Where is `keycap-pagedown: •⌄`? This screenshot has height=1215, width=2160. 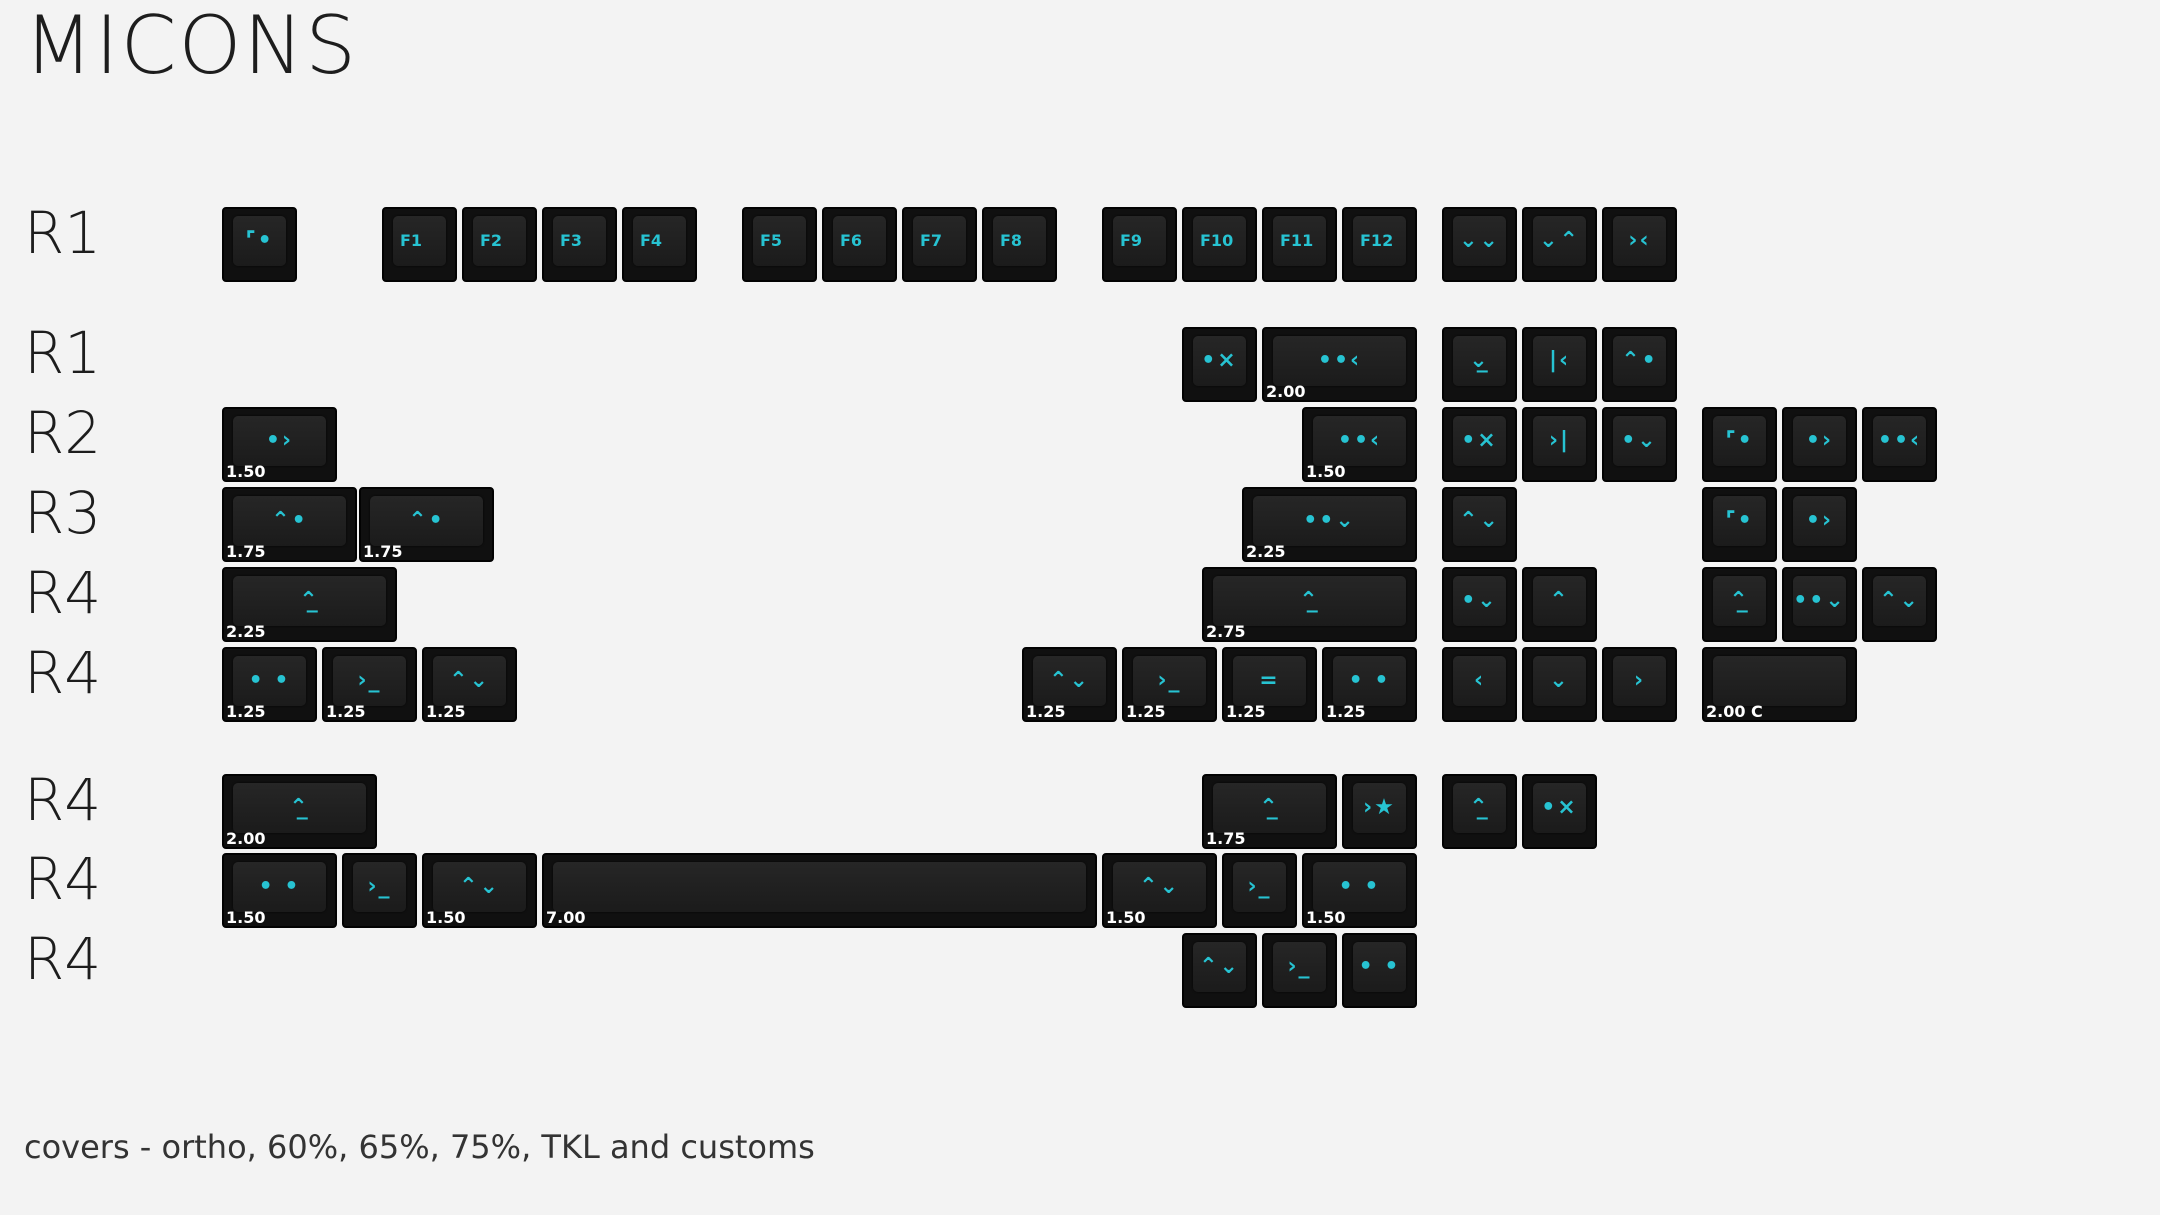
keycap-pagedown: •⌄ is located at coordinates (1639, 444).